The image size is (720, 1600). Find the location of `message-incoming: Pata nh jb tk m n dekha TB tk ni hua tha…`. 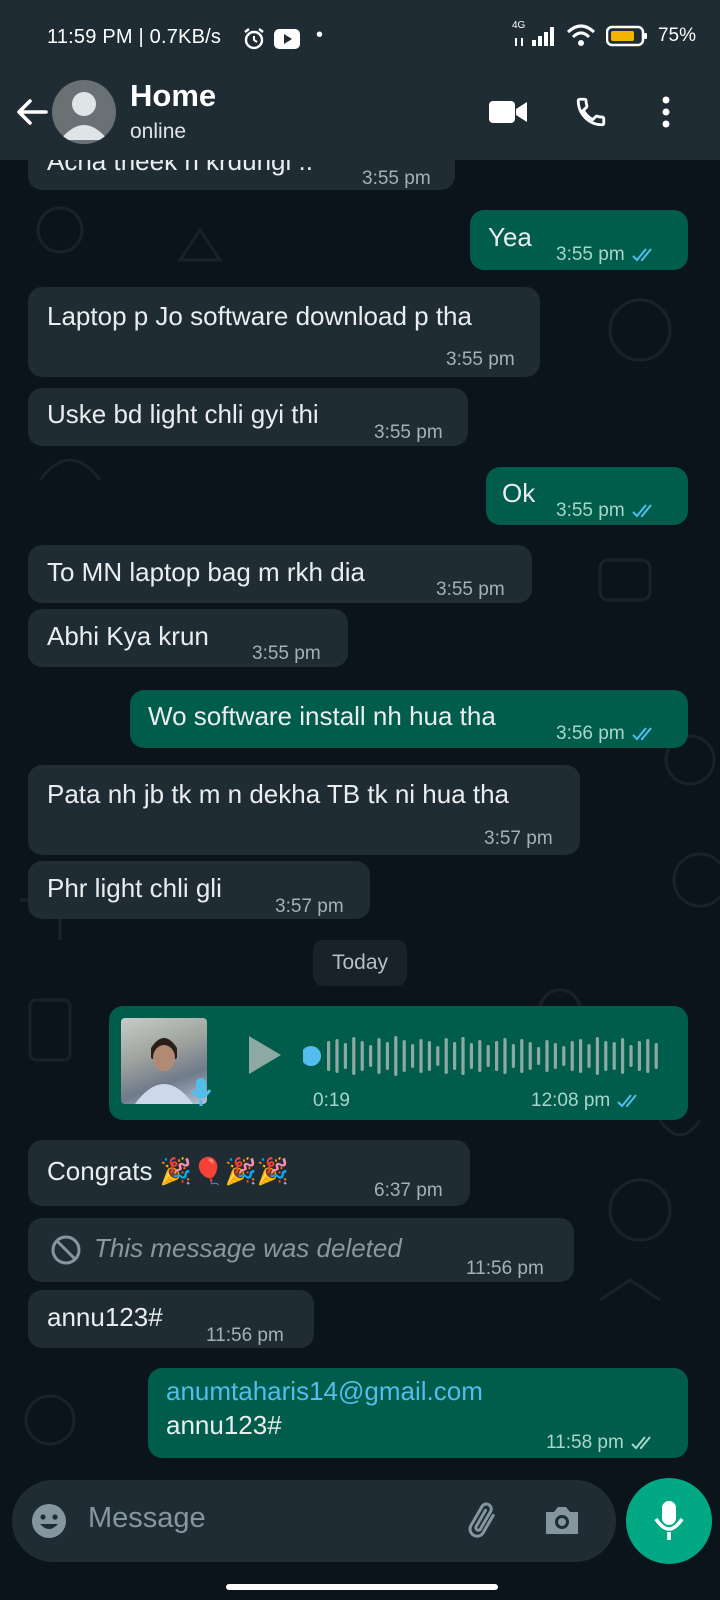

message-incoming: Pata nh jb tk m n dekha TB tk ni hua tha… is located at coordinates (304, 810).